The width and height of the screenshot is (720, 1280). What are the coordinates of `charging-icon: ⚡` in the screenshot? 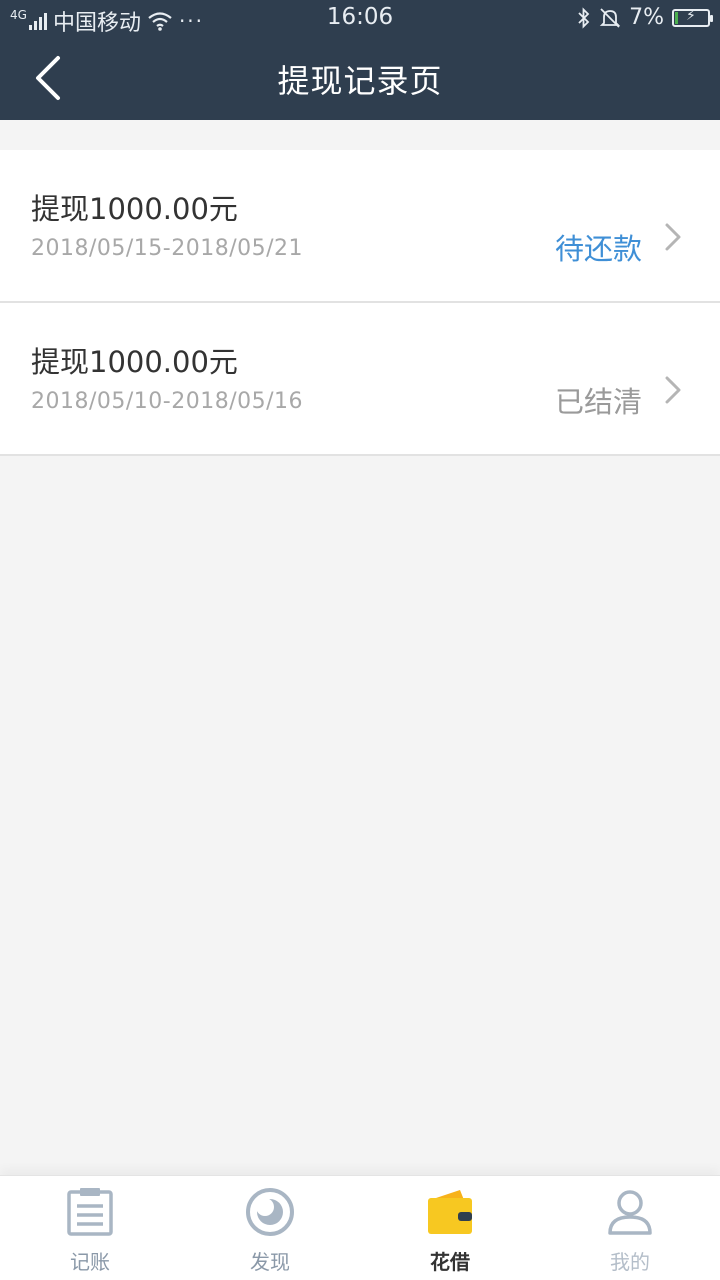 It's located at (691, 15).